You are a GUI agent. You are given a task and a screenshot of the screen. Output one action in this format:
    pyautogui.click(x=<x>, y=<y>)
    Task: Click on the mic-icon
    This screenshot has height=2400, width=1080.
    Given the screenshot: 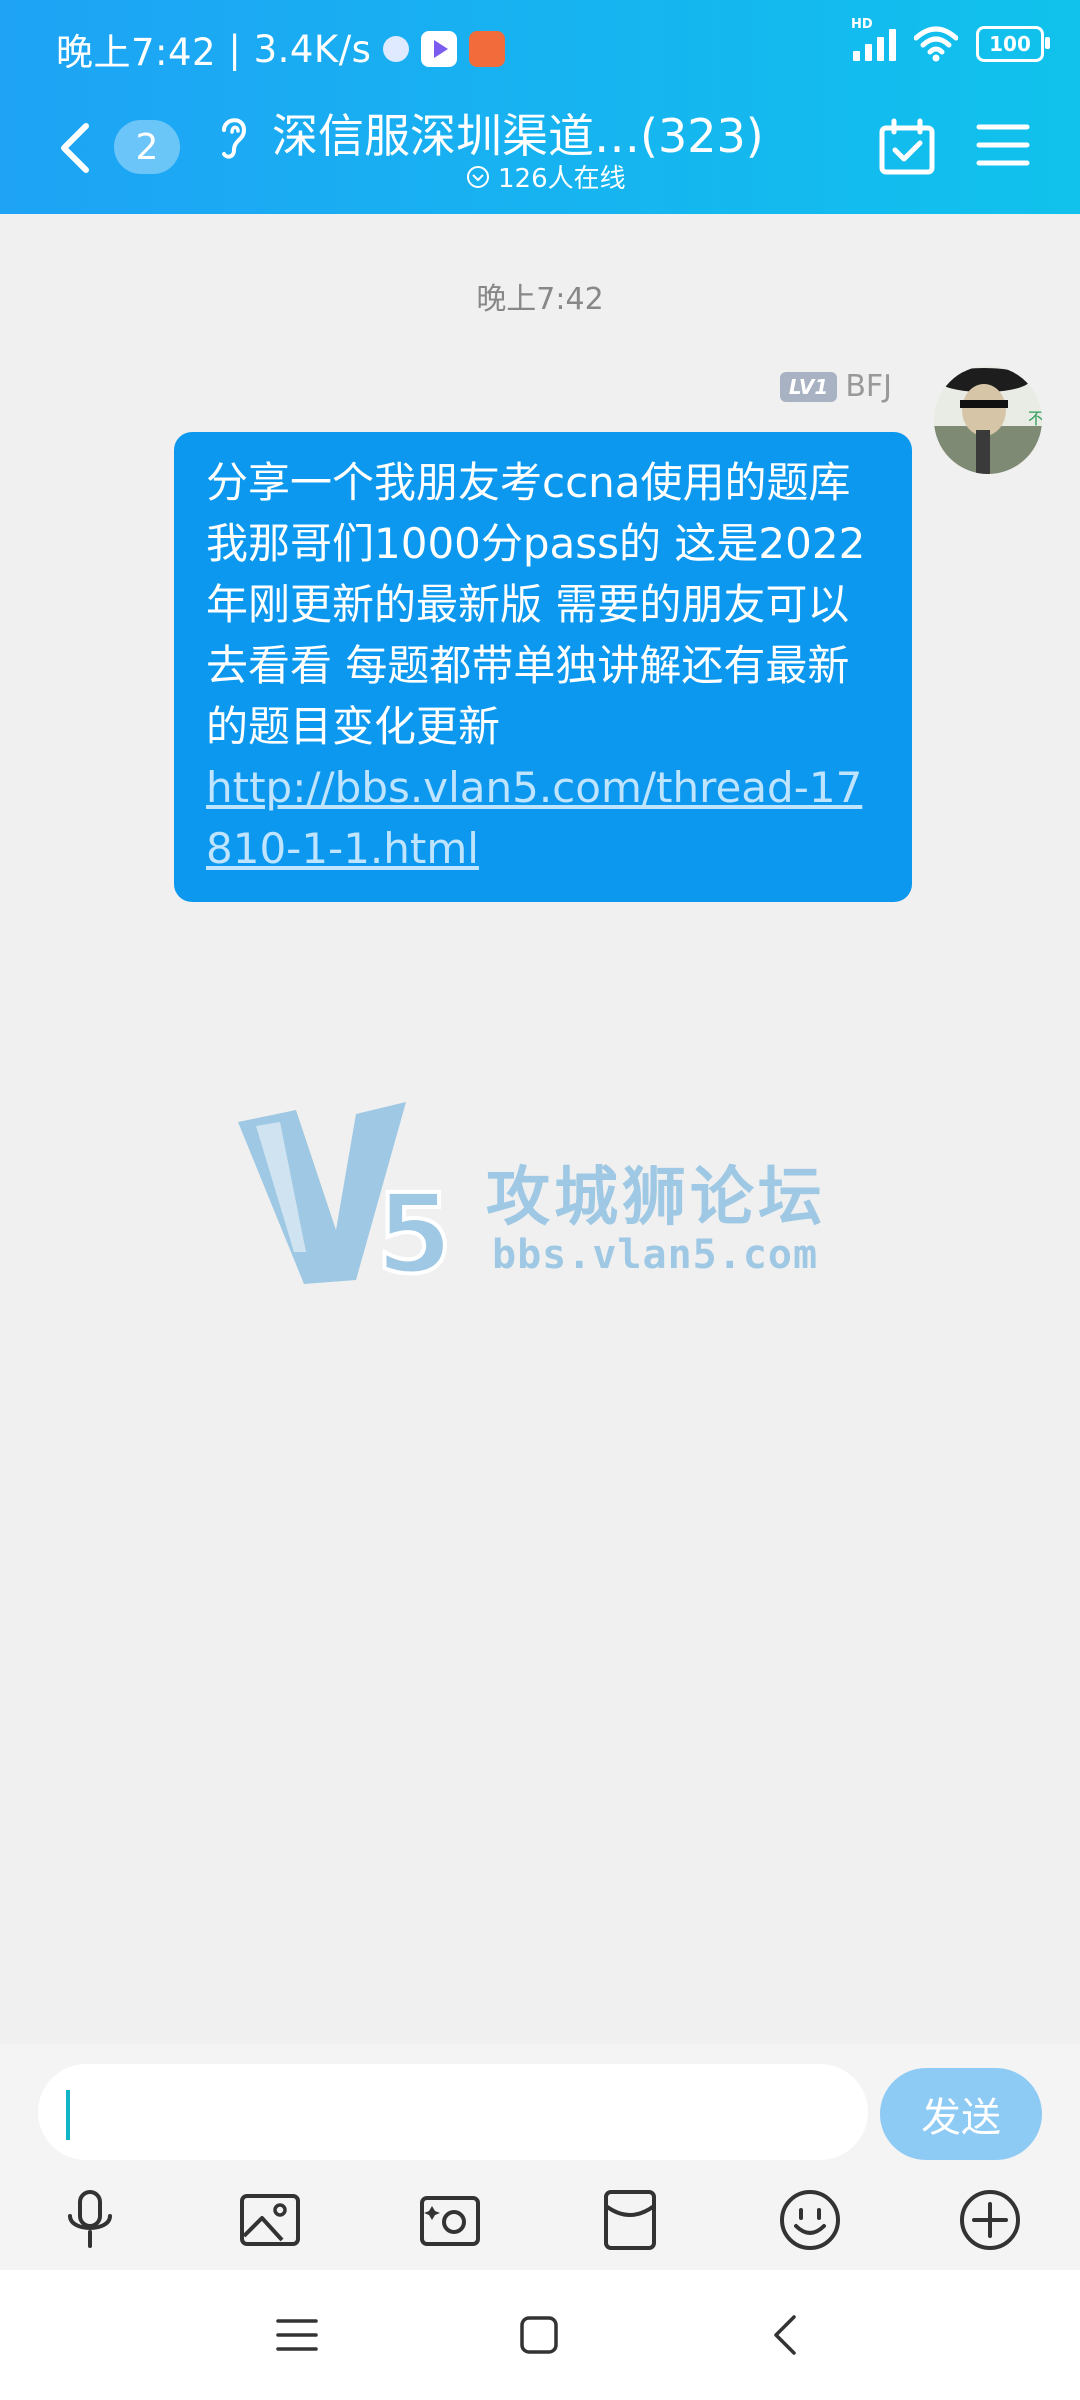 What is the action you would take?
    pyautogui.click(x=90, y=2220)
    